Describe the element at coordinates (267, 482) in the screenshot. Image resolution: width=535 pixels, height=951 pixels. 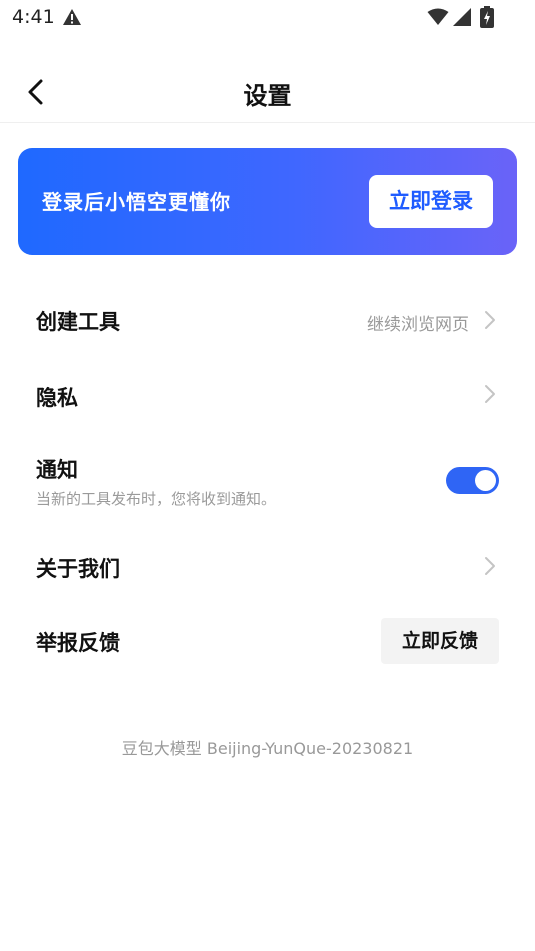
I see `settings-row-notification: 通知 当新的工具发布时，您将收到通知。` at that location.